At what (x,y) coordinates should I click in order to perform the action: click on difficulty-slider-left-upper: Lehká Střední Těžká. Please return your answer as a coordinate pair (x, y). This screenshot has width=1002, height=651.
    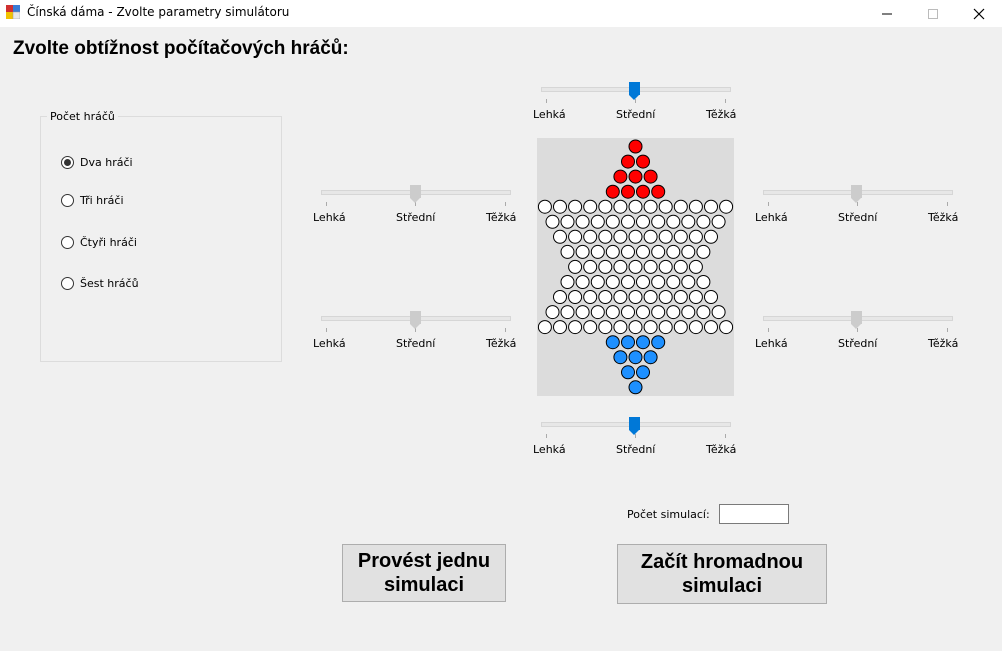
    Looking at the image, I should click on (415, 215).